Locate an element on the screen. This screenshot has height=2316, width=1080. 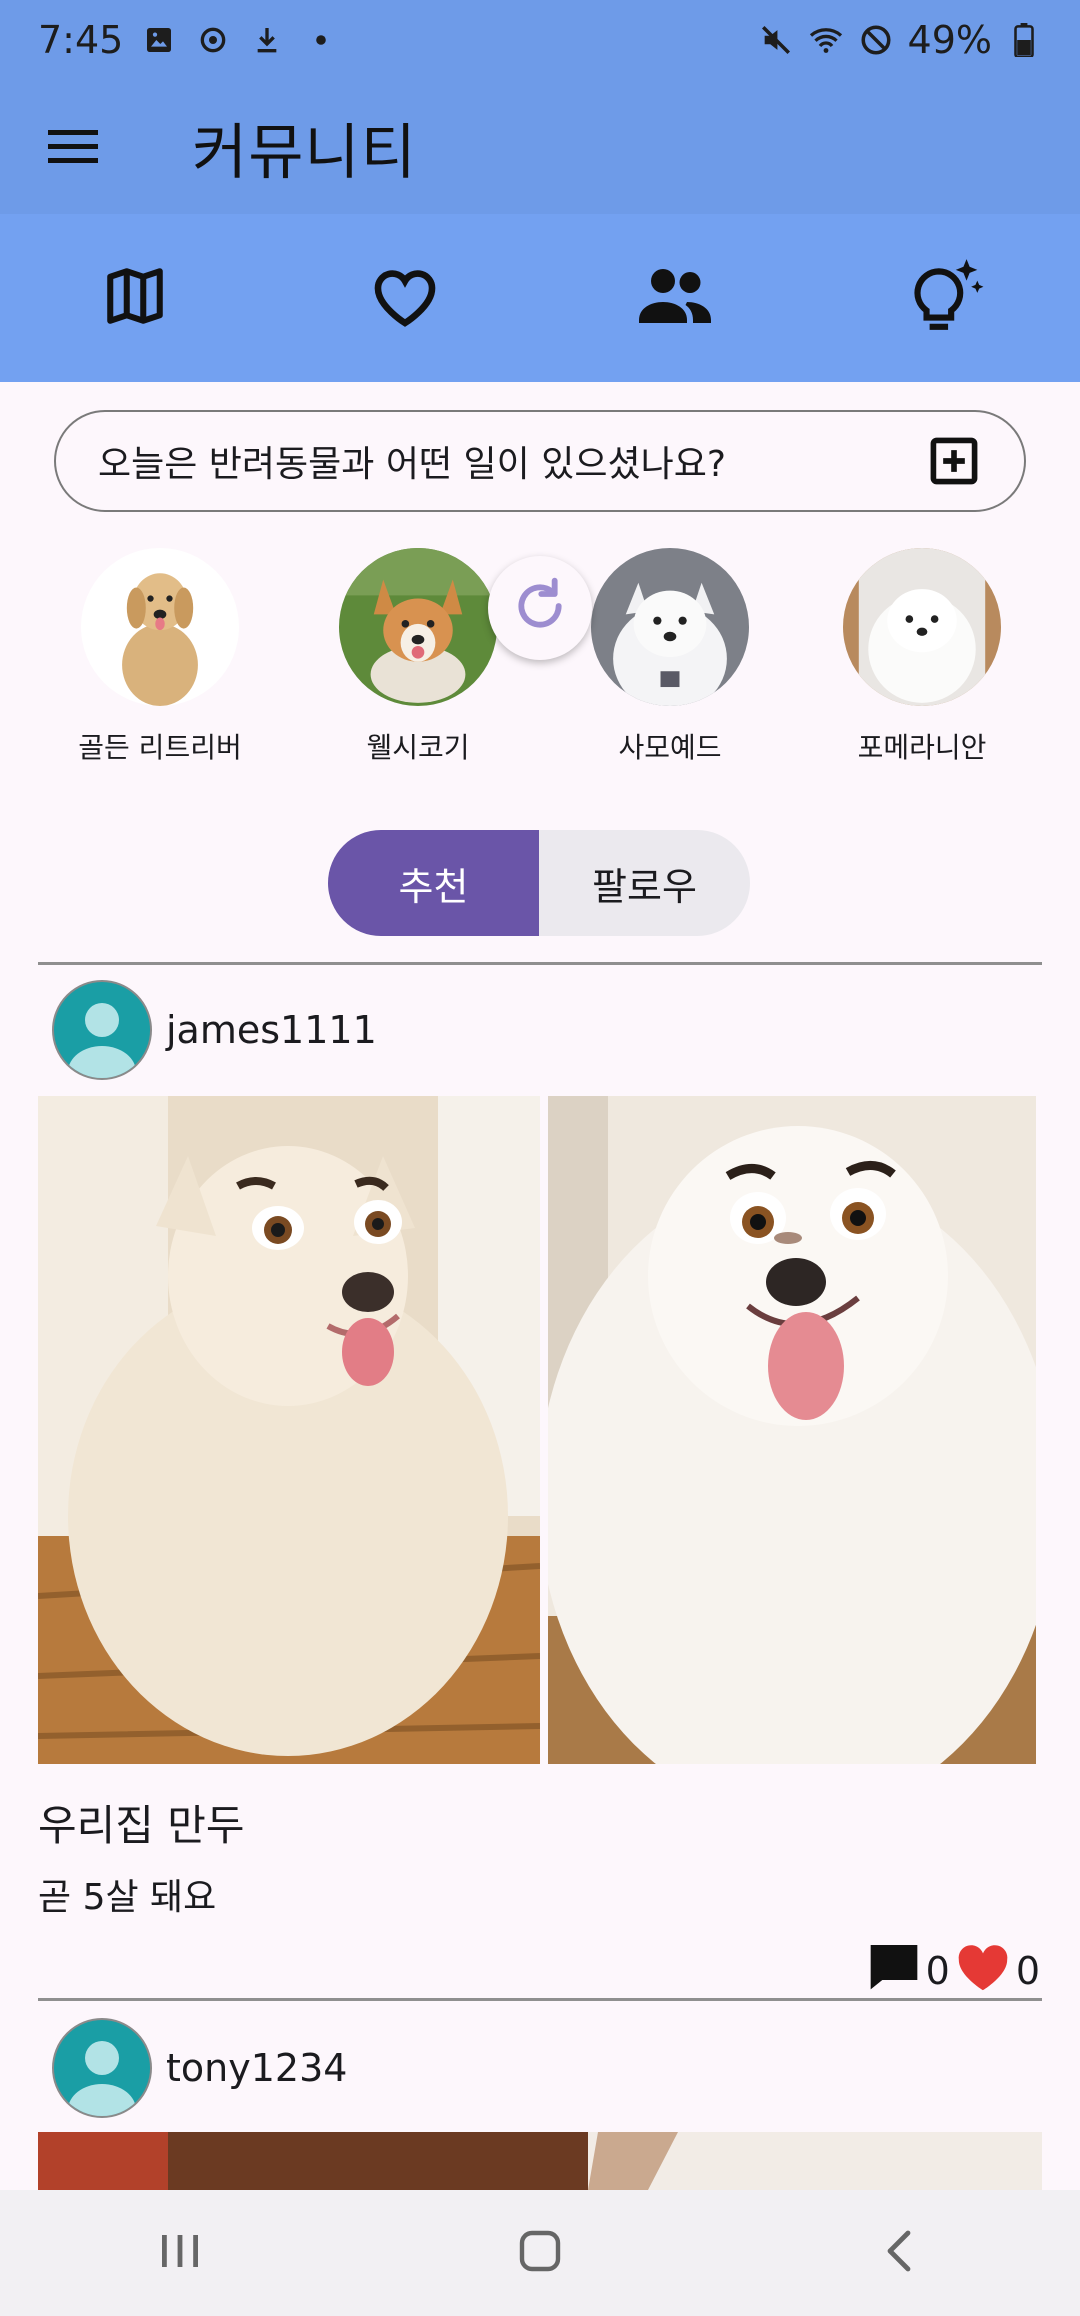
back-button is located at coordinates (900, 2253).